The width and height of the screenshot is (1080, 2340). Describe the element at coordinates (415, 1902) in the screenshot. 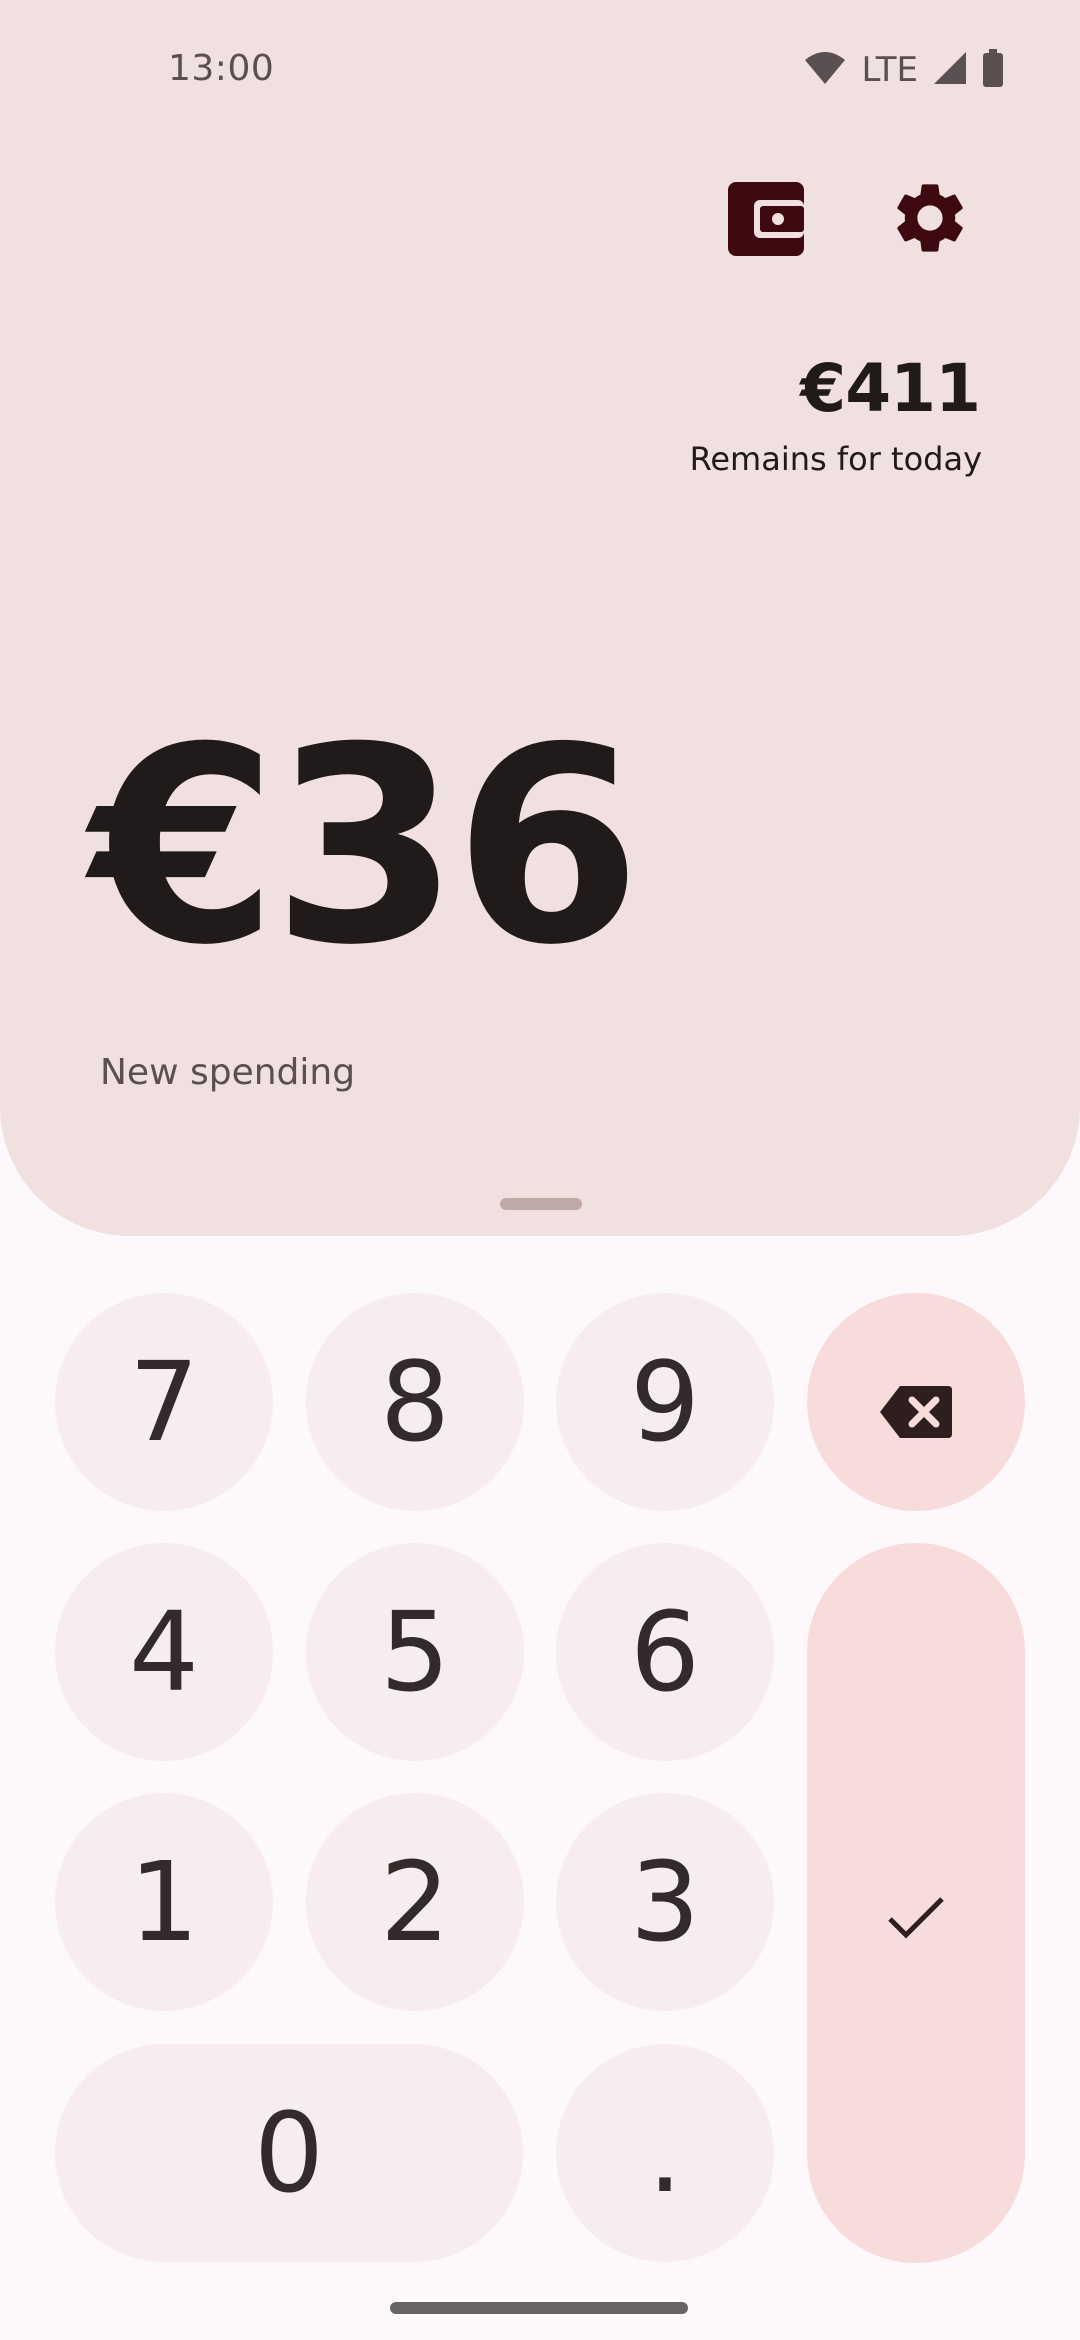

I see `key-2: 2` at that location.